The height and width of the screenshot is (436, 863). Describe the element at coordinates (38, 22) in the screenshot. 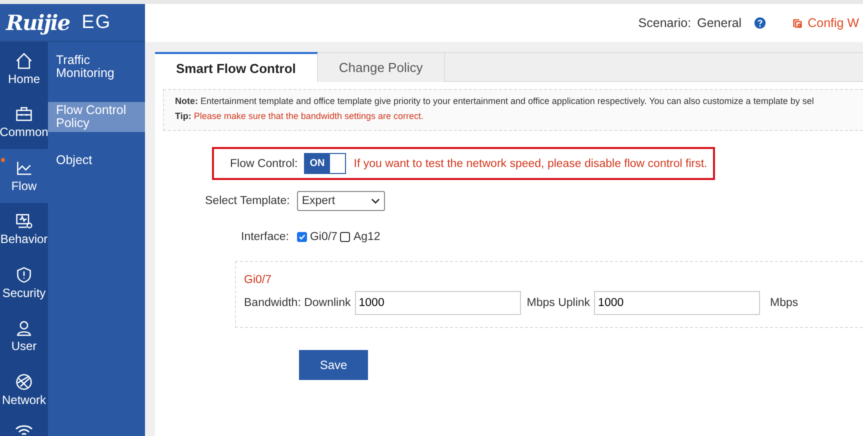

I see `brand-logo: Ruijie` at that location.